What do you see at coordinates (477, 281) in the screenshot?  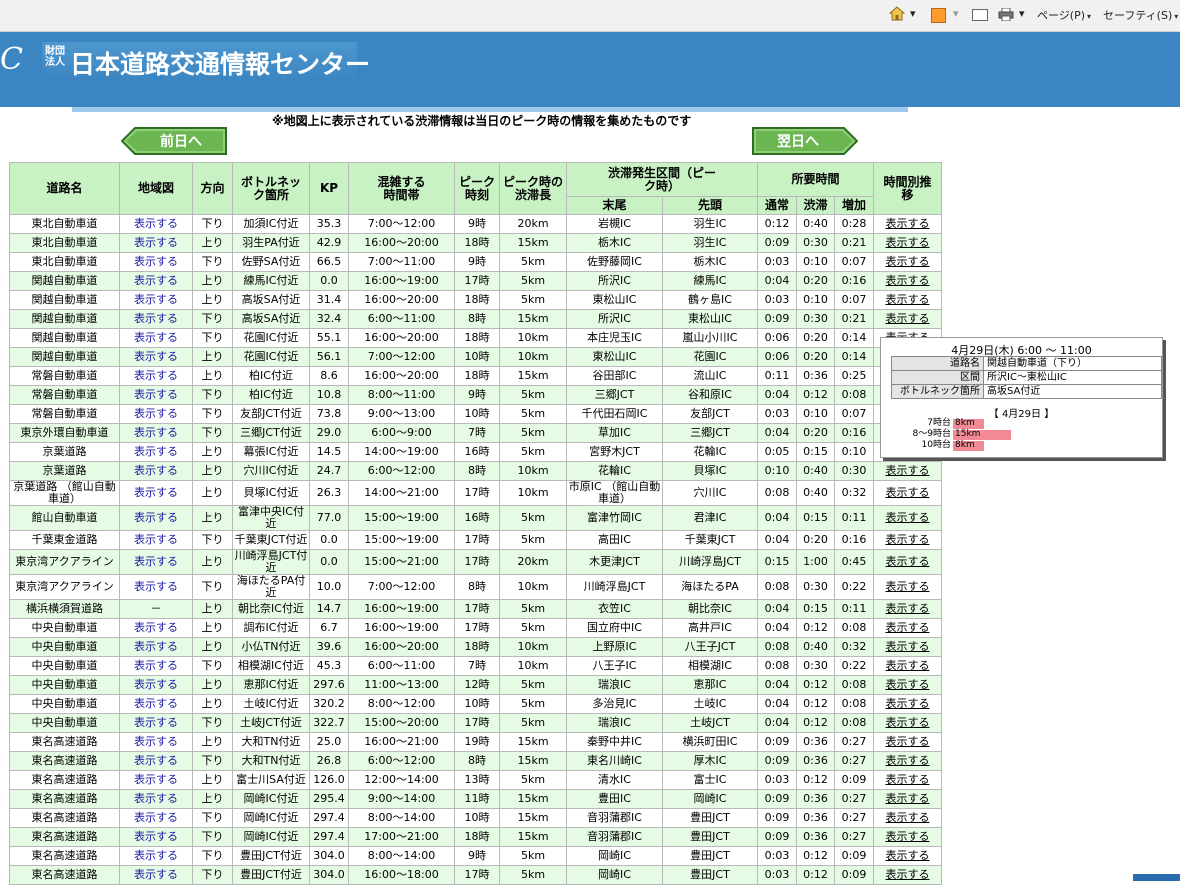 I see `cell-peak-time: 17時` at bounding box center [477, 281].